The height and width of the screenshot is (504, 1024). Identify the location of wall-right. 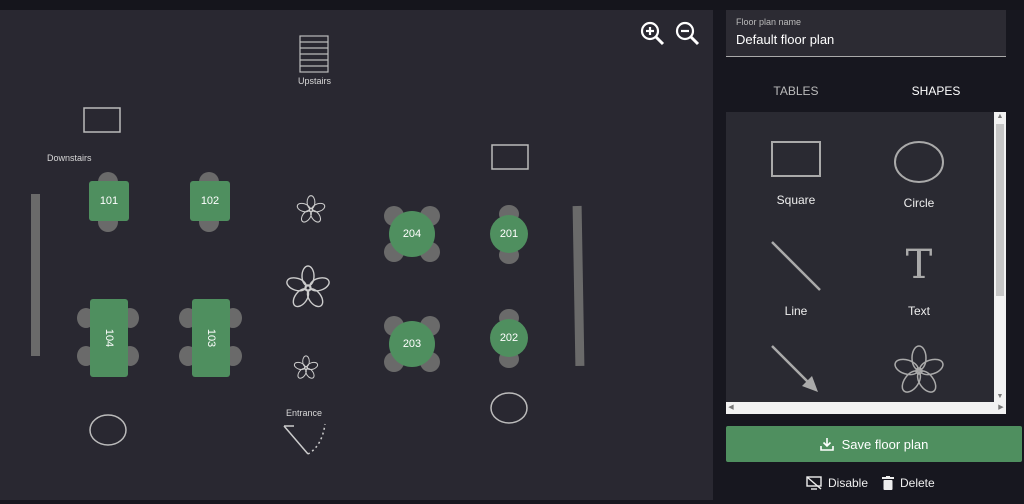
(578, 286).